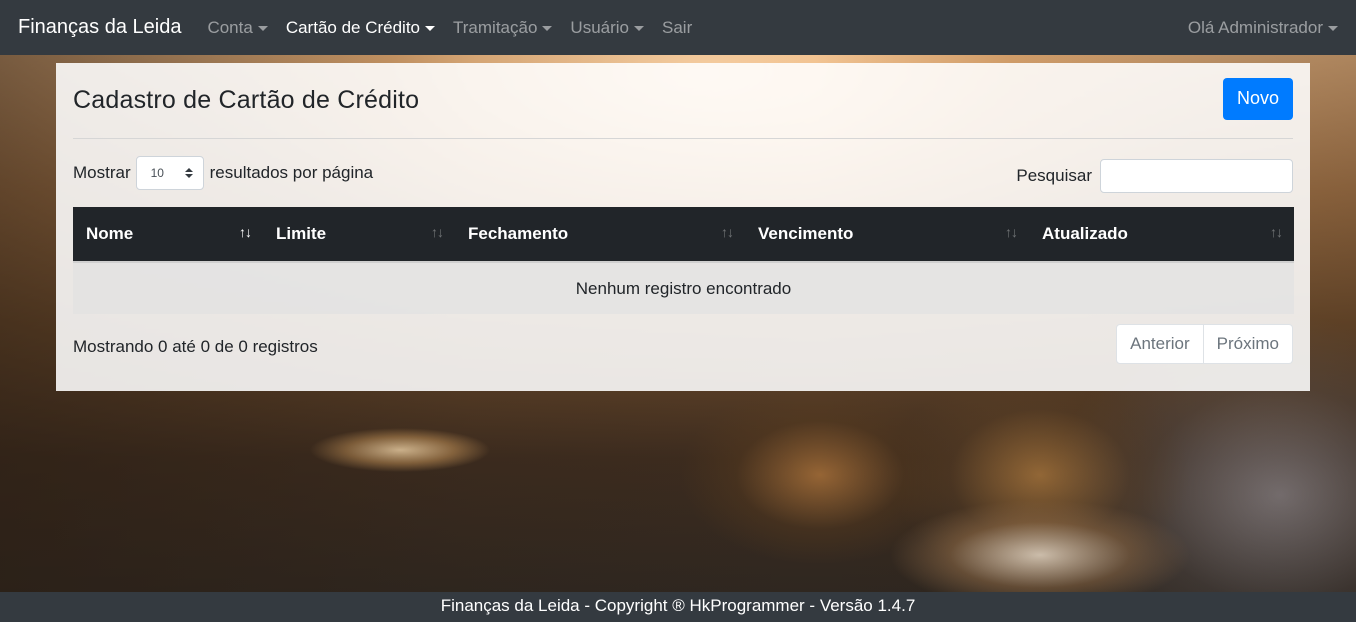 This screenshot has height=622, width=1356. I want to click on page-title: Cadastro de Cartão de Crédito, so click(246, 100).